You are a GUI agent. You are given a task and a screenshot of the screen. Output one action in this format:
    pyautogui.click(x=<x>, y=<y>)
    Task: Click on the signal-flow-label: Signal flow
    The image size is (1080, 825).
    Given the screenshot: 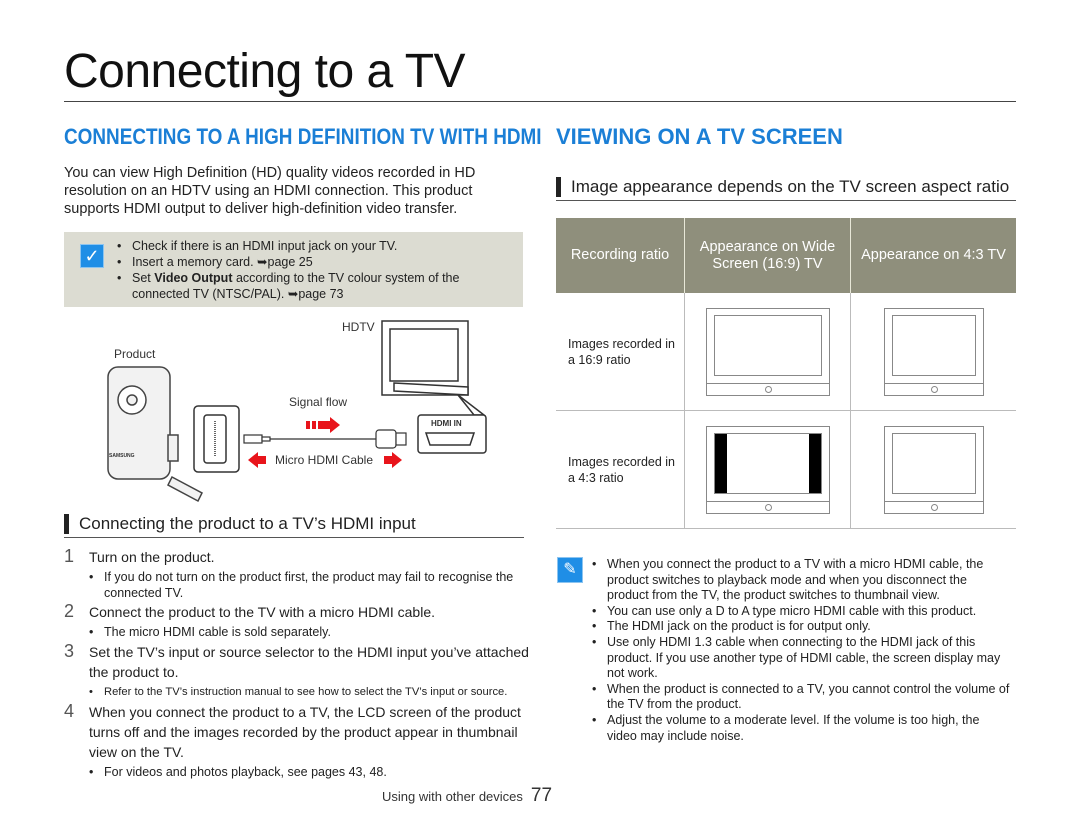 What is the action you would take?
    pyautogui.click(x=318, y=402)
    